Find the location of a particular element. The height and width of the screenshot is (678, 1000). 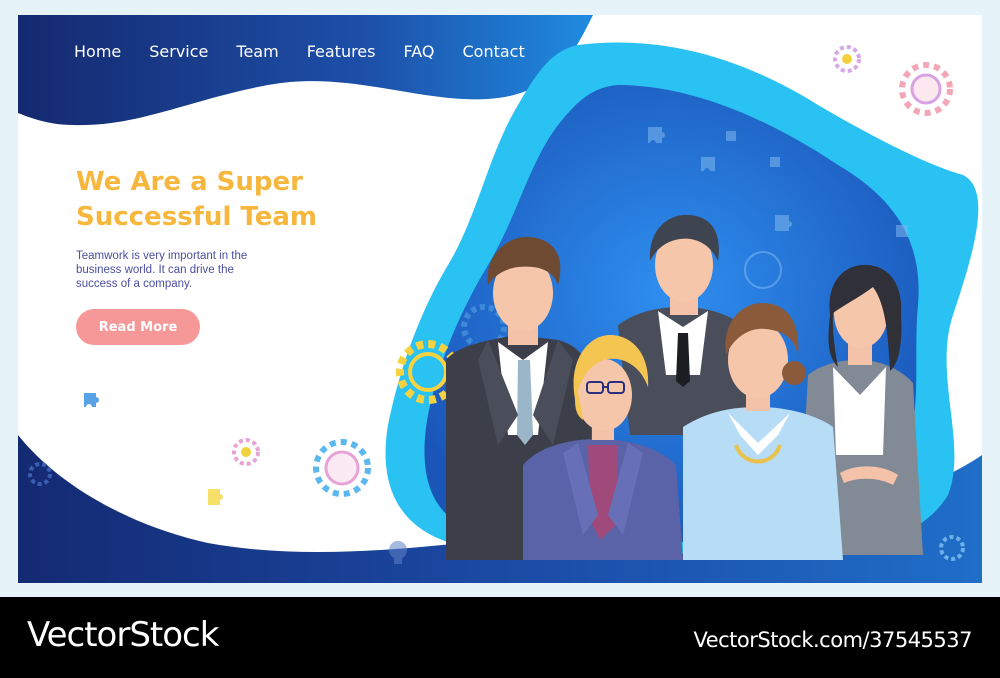

hero-title-line1: We Are a Super is located at coordinates (189, 182).